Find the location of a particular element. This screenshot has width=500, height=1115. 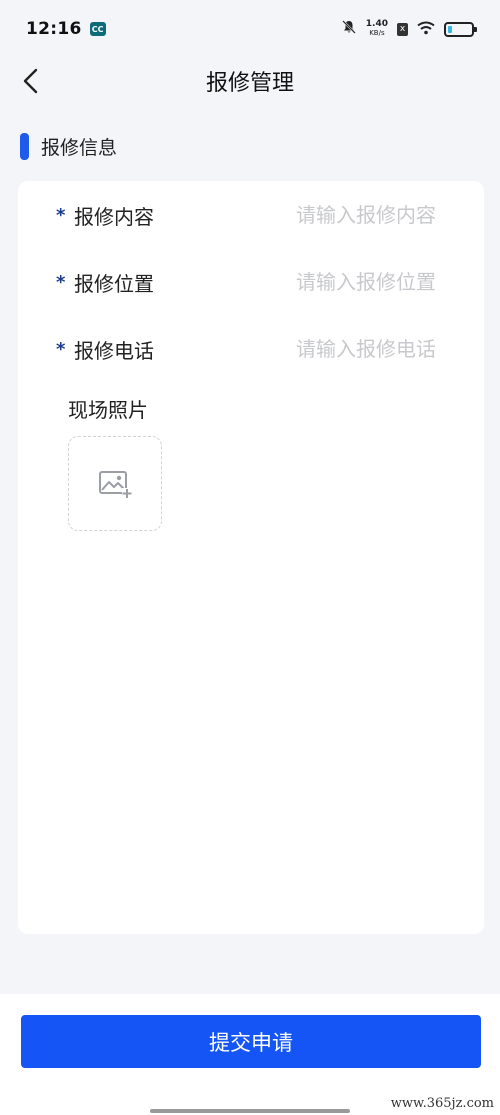

battery-icon is located at coordinates (460, 29).